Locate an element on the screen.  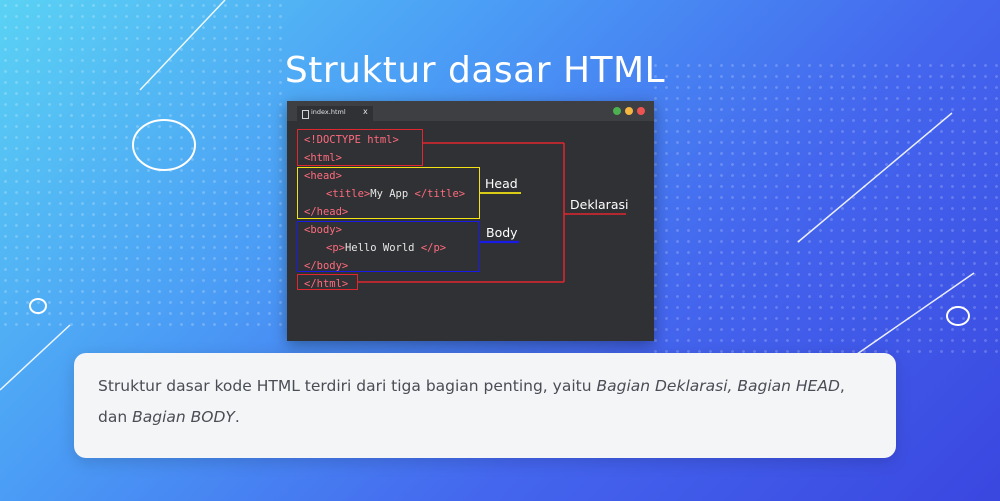
declaration-label: Deklarasi is located at coordinates (599, 204).